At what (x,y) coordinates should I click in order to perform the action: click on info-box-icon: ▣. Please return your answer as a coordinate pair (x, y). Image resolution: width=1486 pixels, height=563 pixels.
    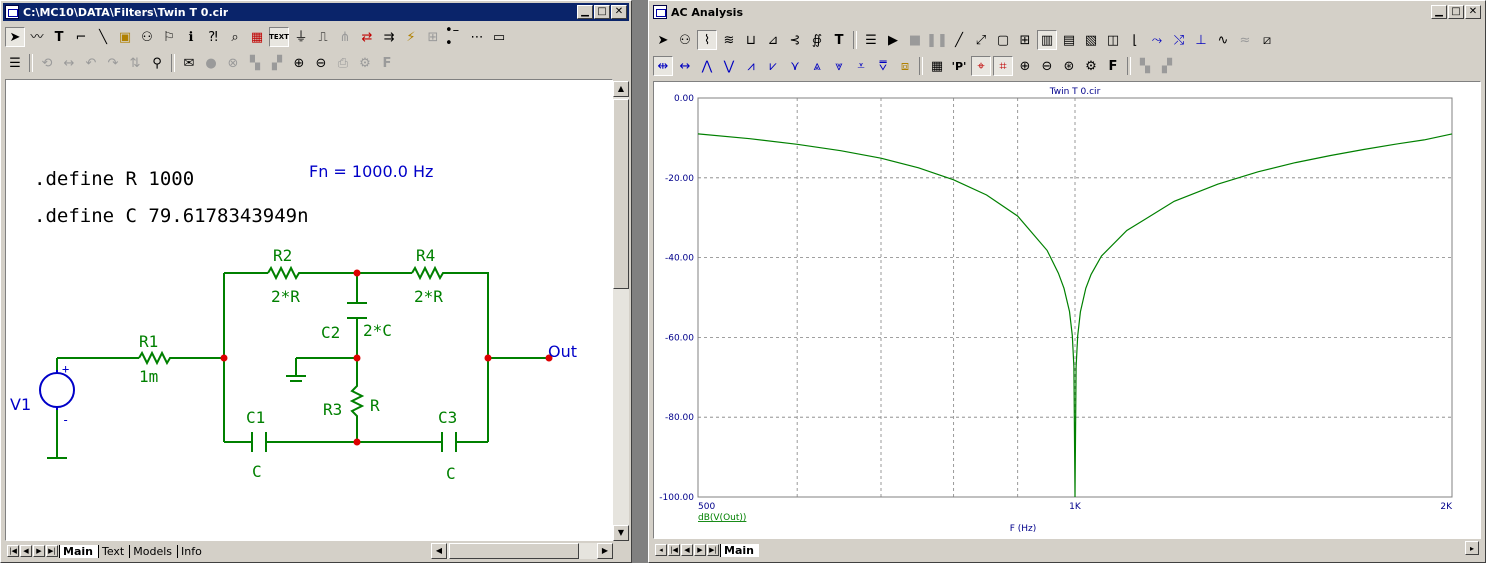
    Looking at the image, I should click on (125, 37).